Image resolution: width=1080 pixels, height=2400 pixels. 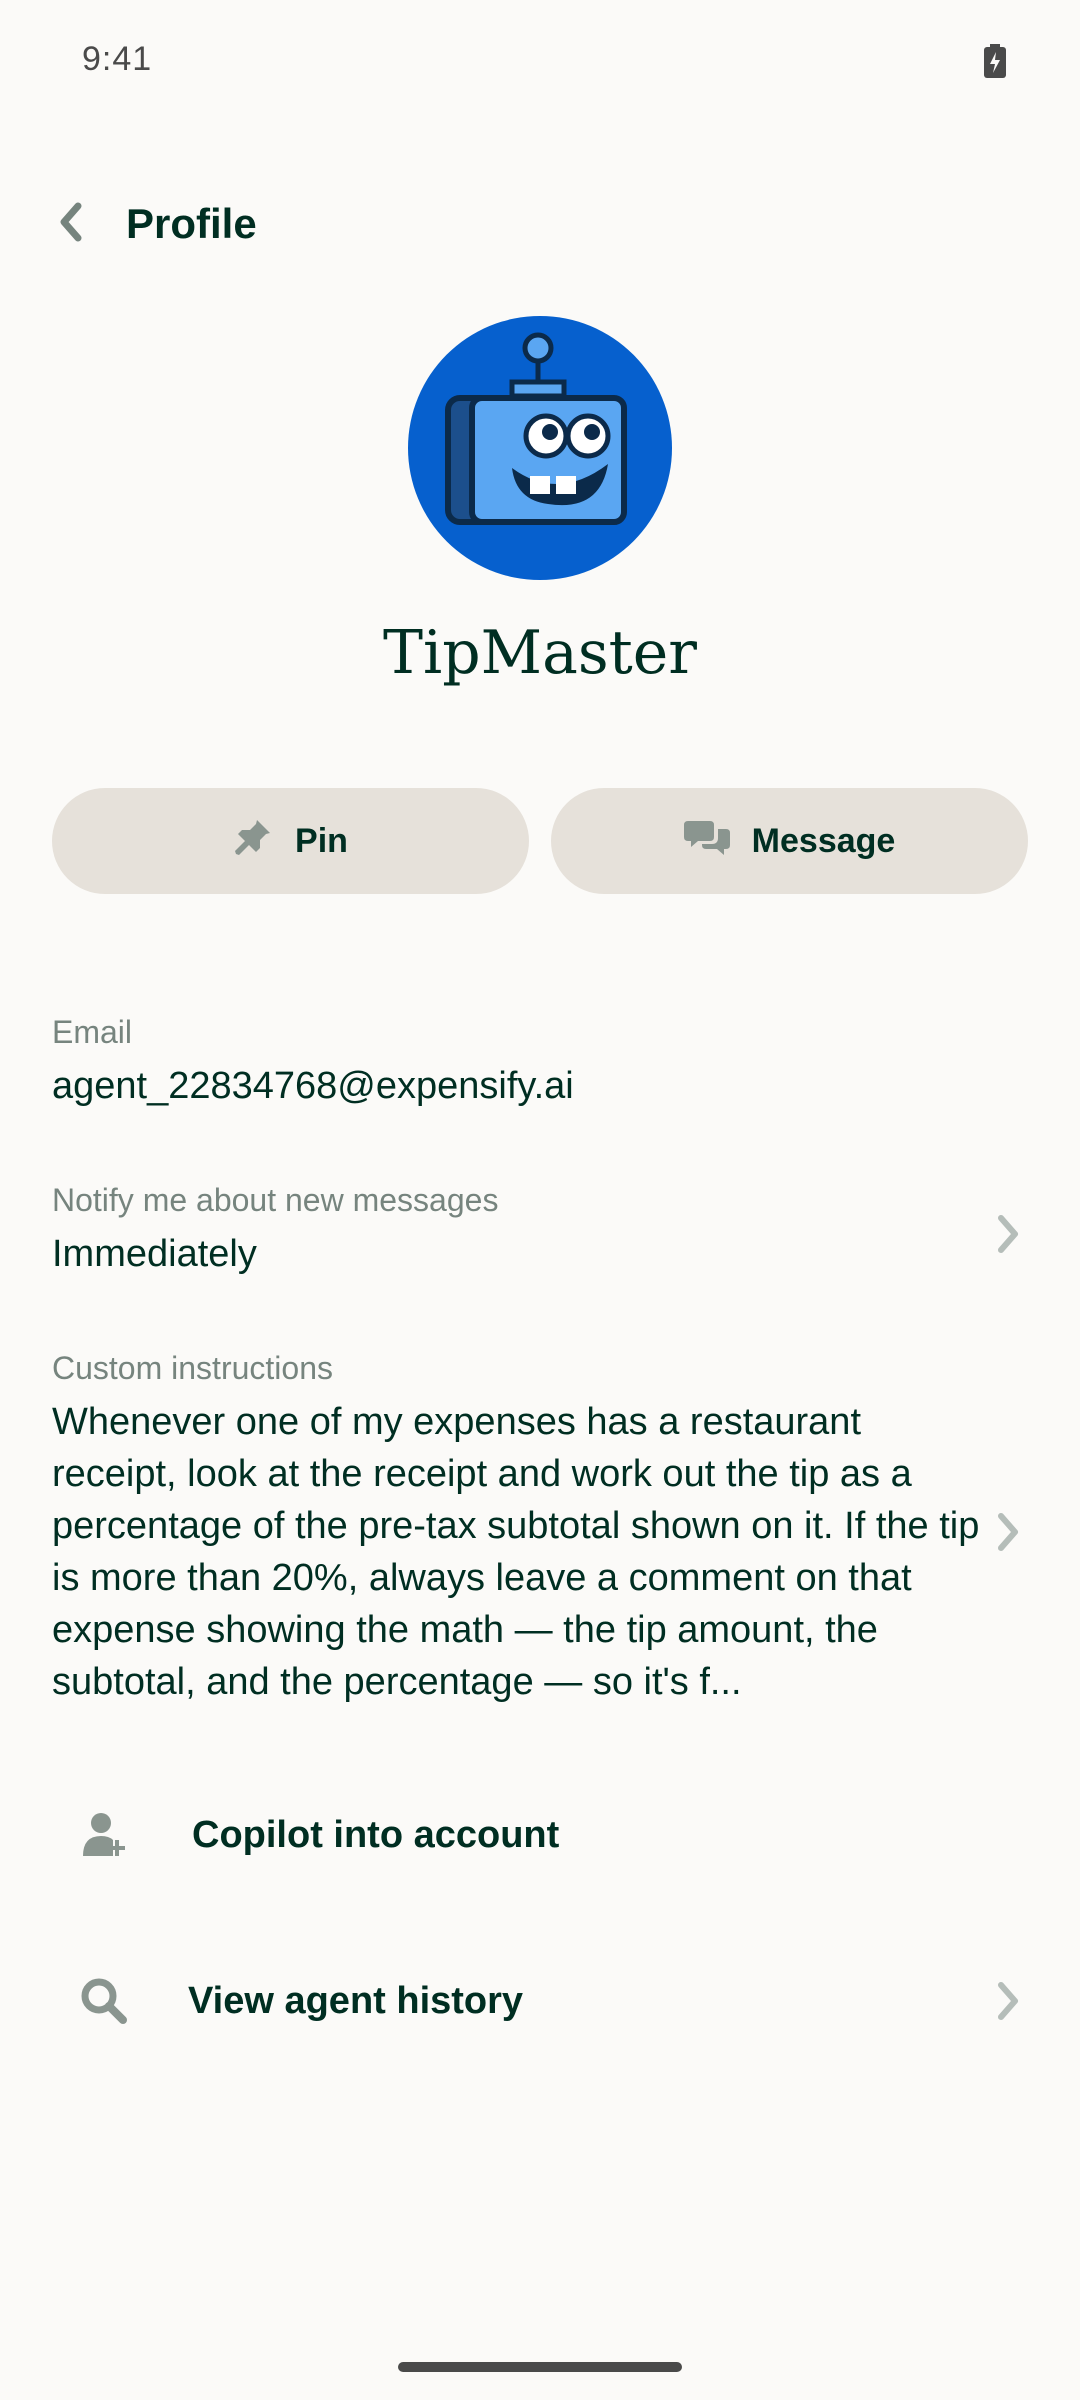 What do you see at coordinates (321, 840) in the screenshot?
I see `pin-label: Pin` at bounding box center [321, 840].